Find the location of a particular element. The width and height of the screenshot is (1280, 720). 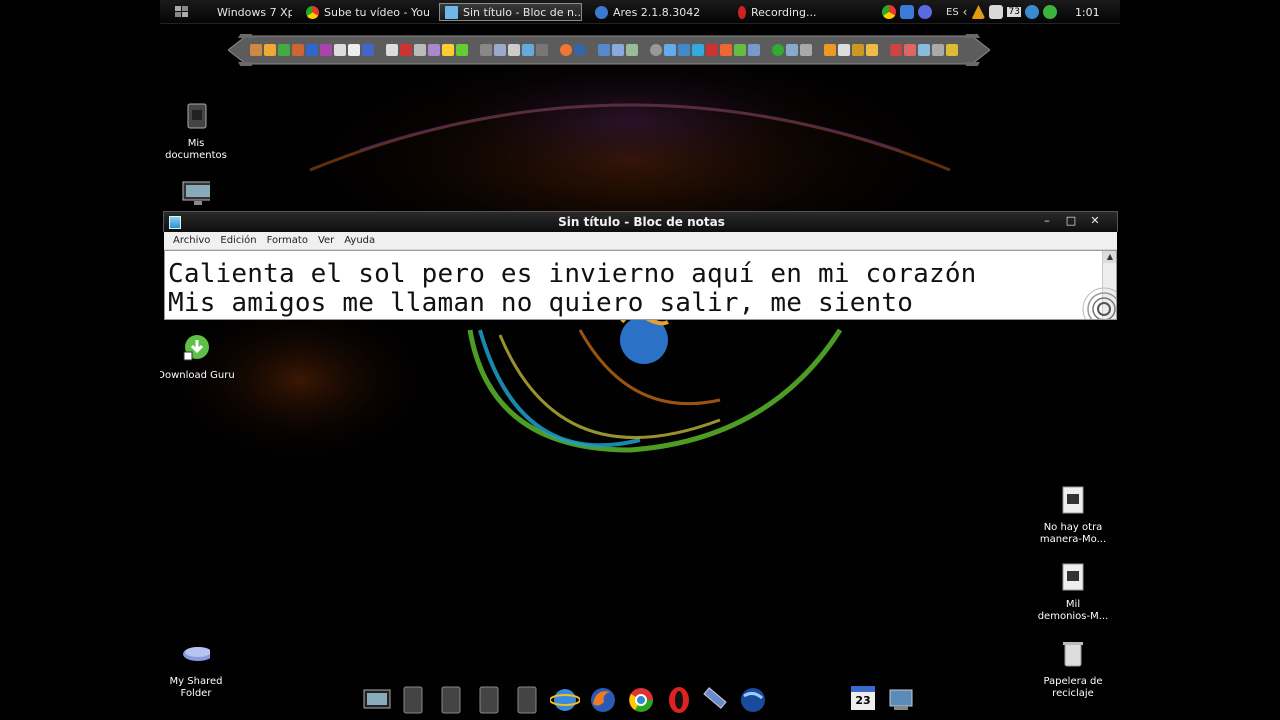

firefox-icon is located at coordinates (603, 700).